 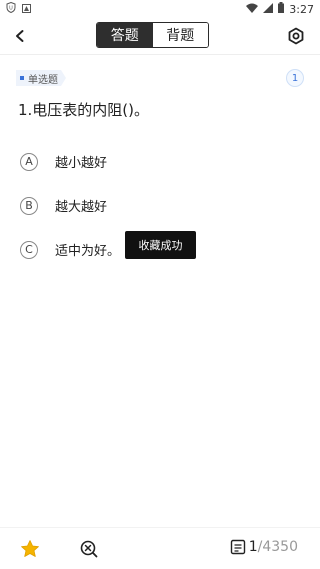 I want to click on signal-icon, so click(x=268, y=9).